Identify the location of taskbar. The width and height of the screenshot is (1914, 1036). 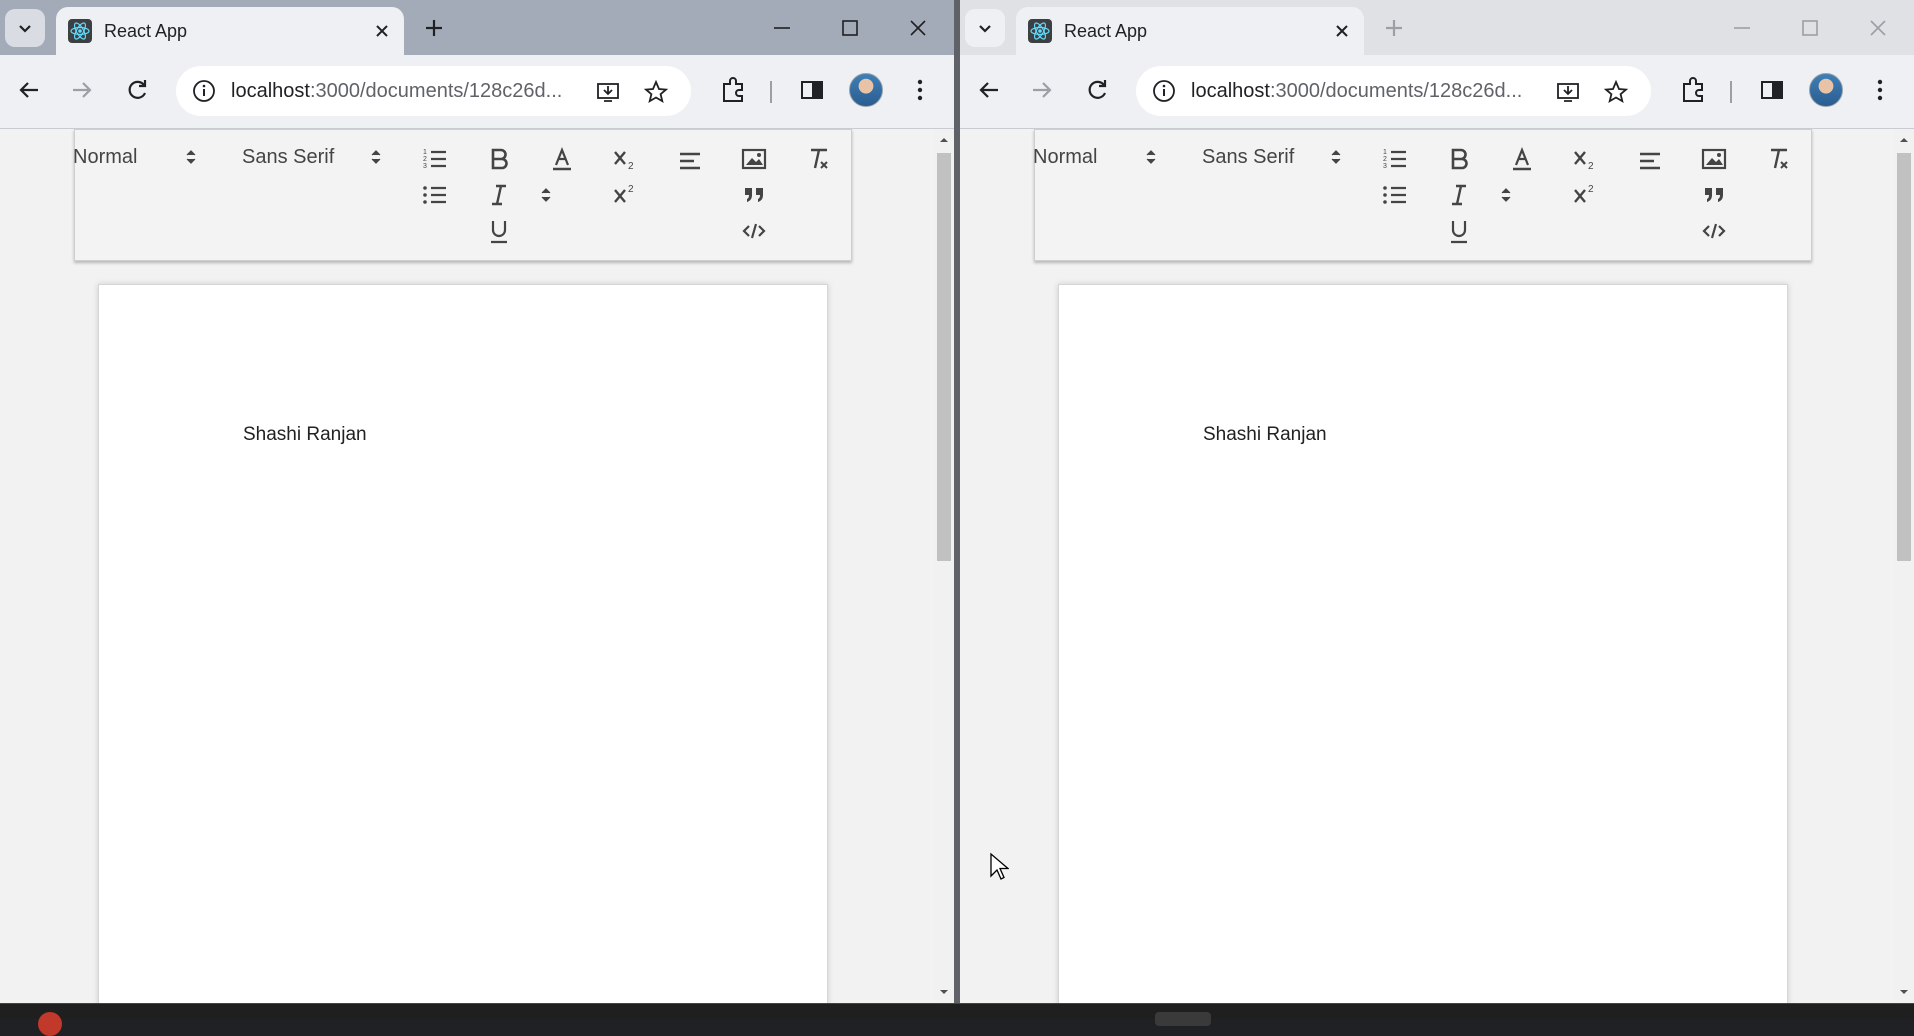
(957, 1019).